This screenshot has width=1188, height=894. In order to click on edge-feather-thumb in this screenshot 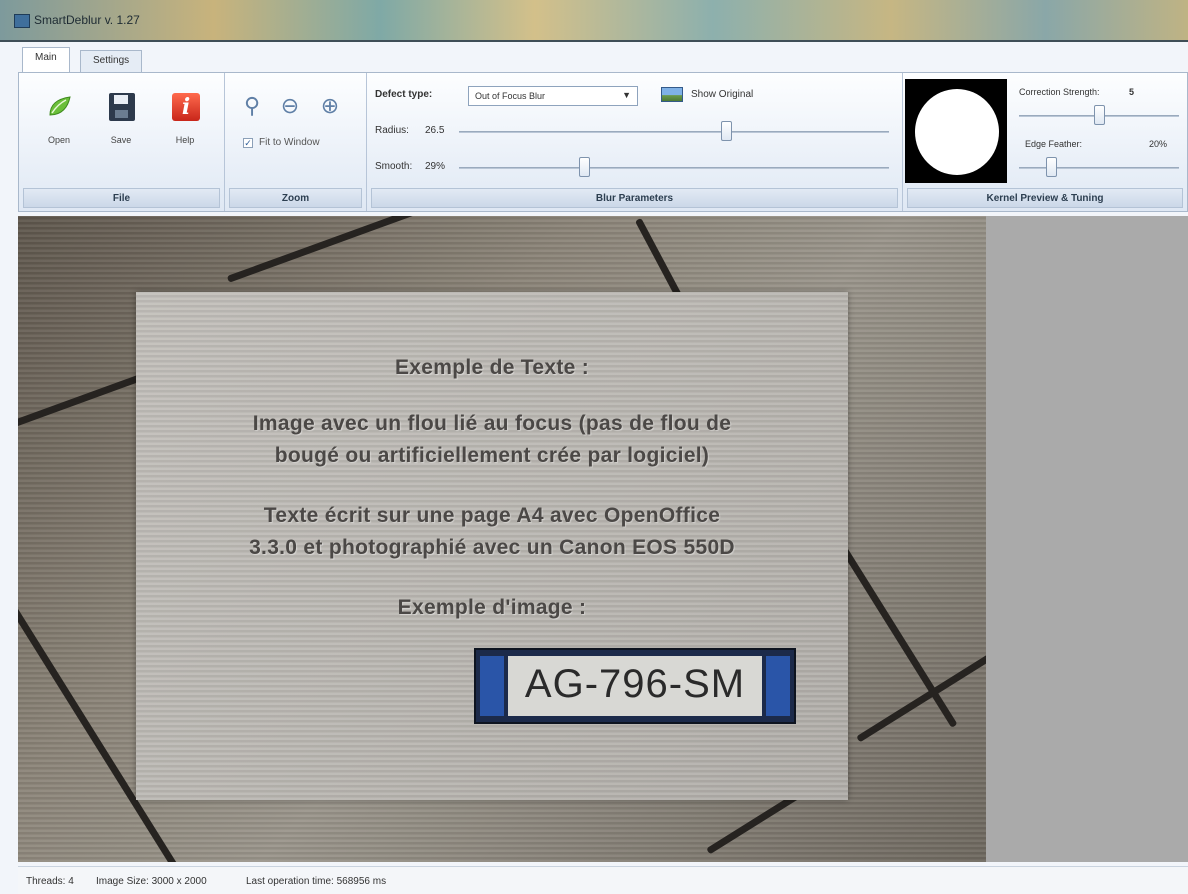, I will do `click(1051, 167)`.